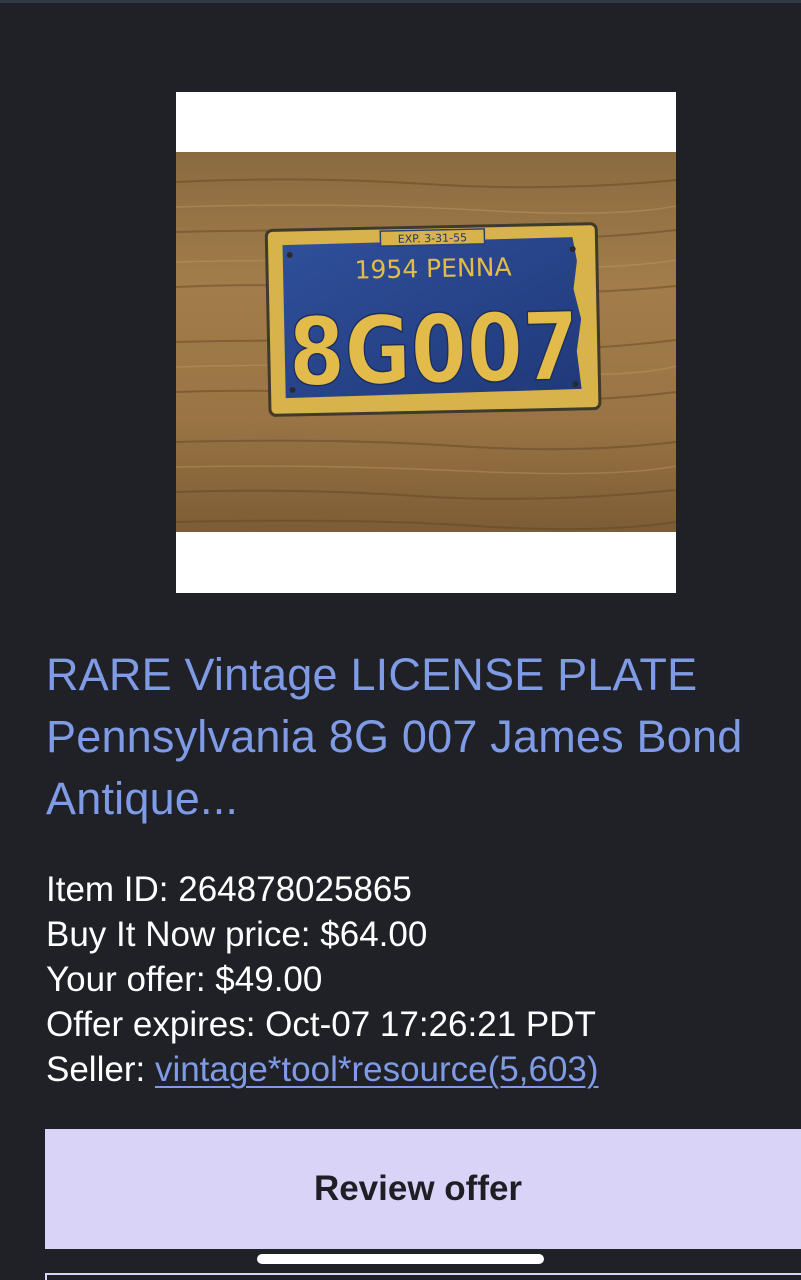  What do you see at coordinates (112, 889) in the screenshot?
I see `item-id-label: Item ID:` at bounding box center [112, 889].